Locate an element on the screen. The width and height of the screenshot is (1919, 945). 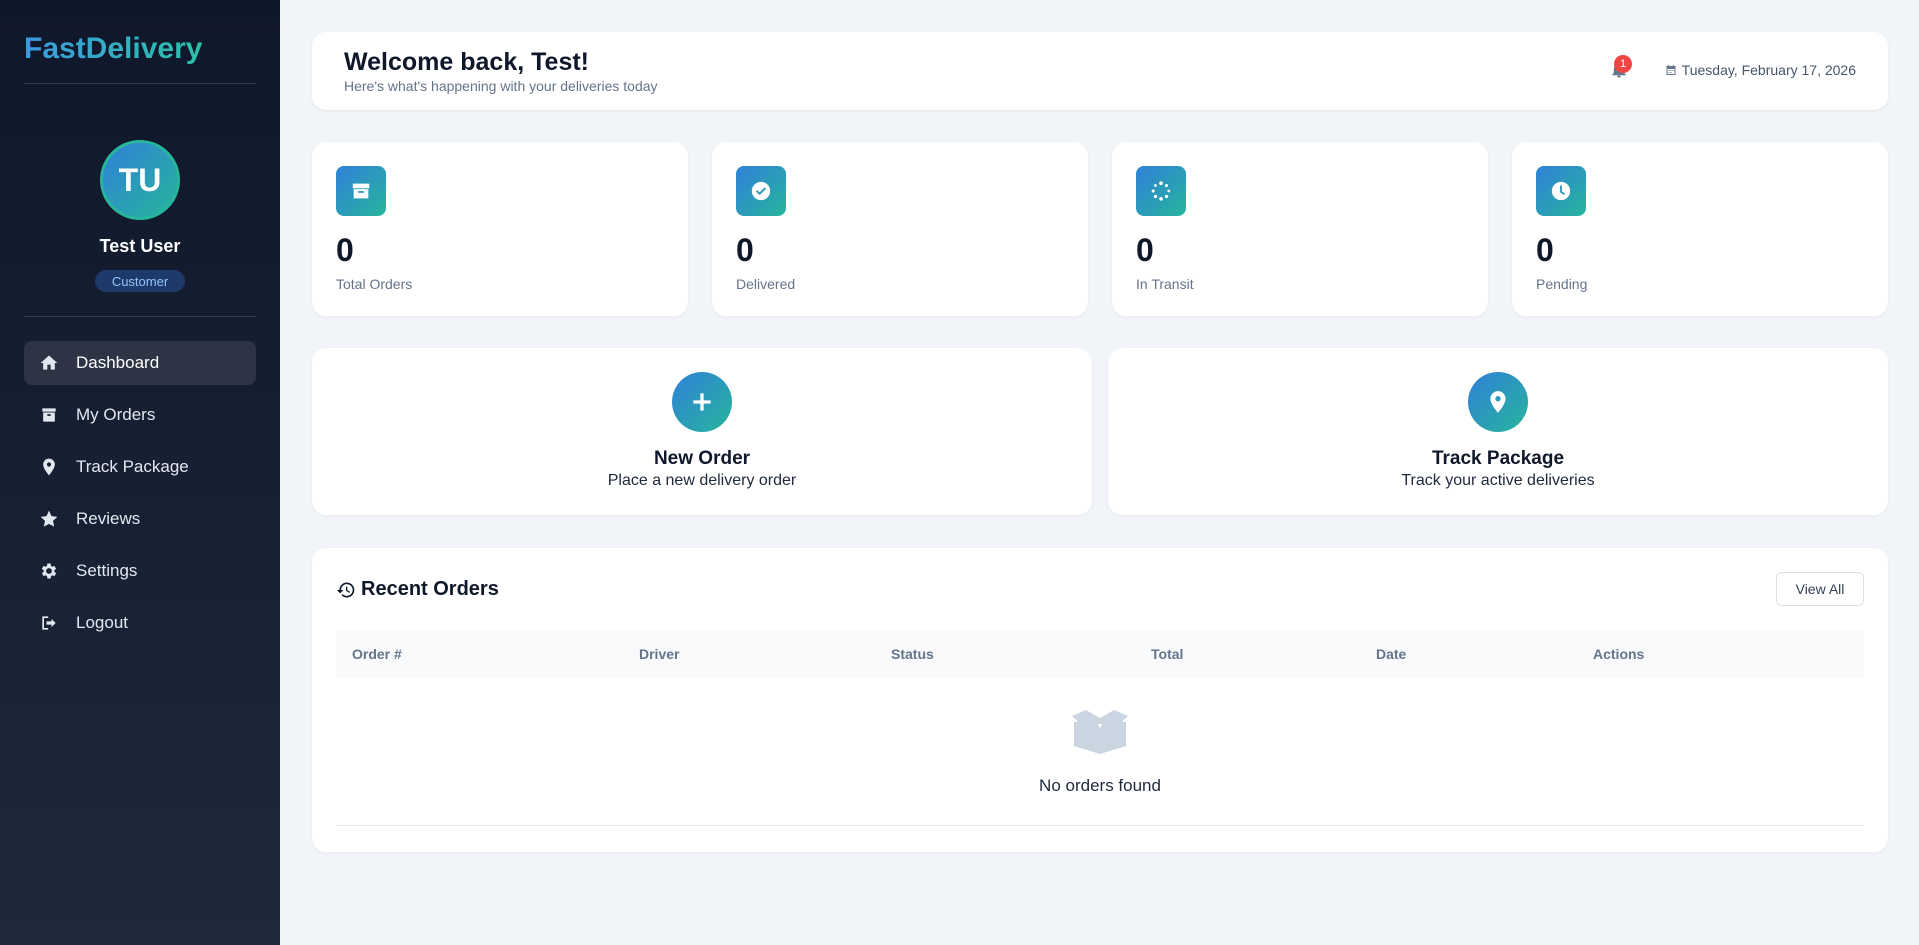
calendar-icon is located at coordinates (1671, 70).